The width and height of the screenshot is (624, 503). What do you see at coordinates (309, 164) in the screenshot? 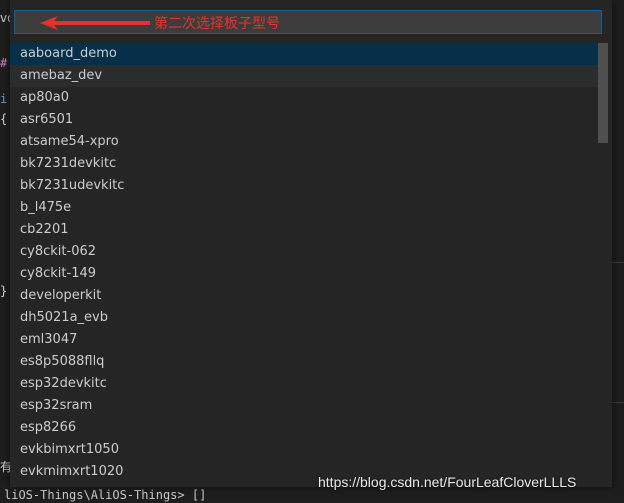
I see `quick-pick-item: bk7231devkitc` at bounding box center [309, 164].